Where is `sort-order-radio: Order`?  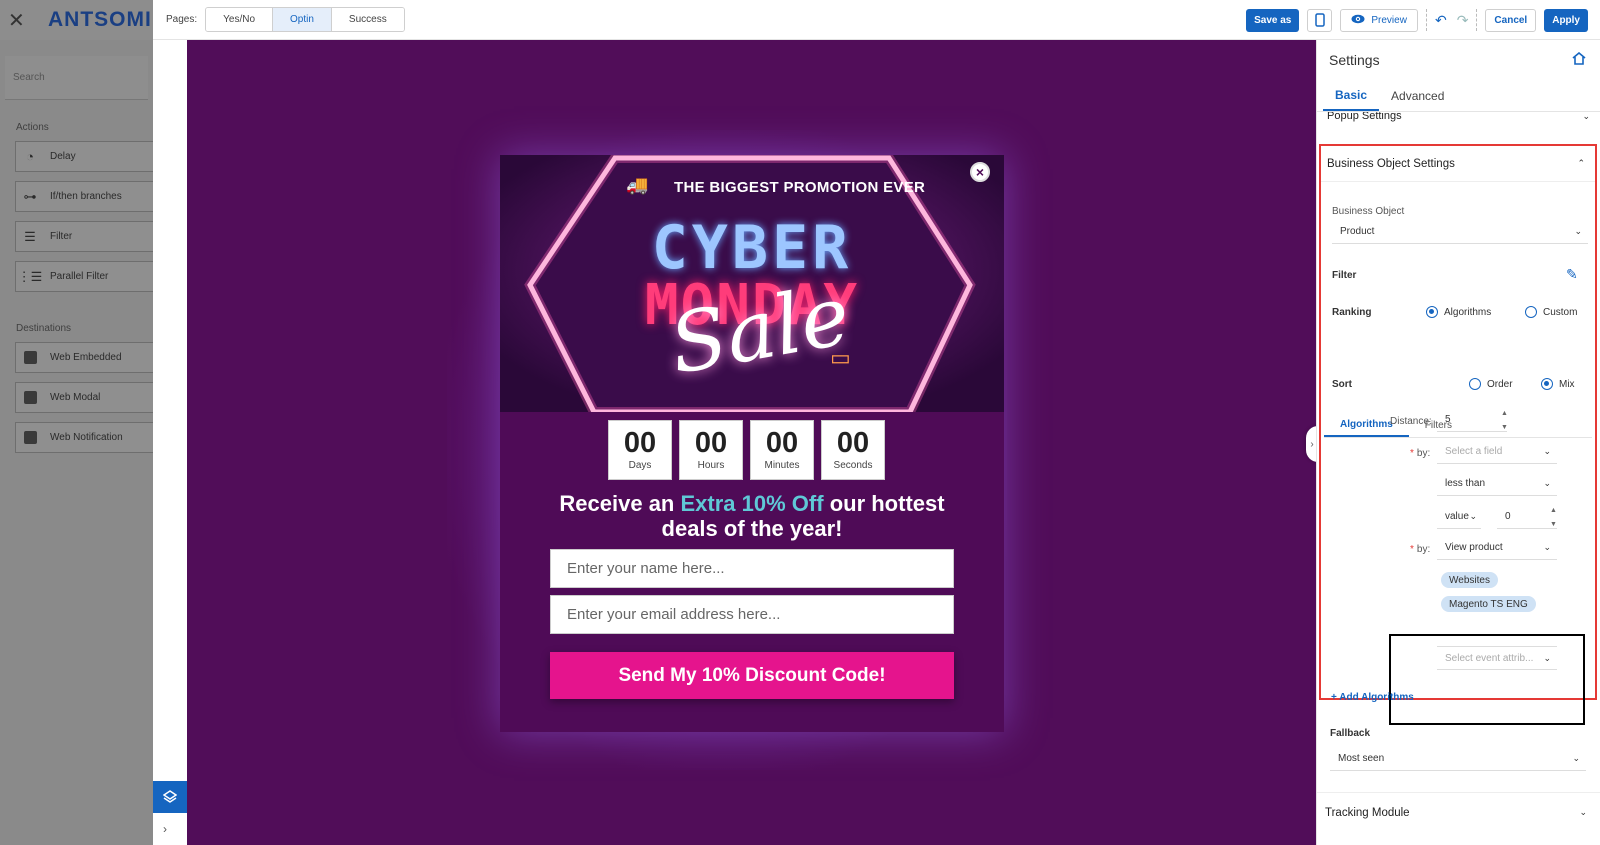 sort-order-radio: Order is located at coordinates (1491, 384).